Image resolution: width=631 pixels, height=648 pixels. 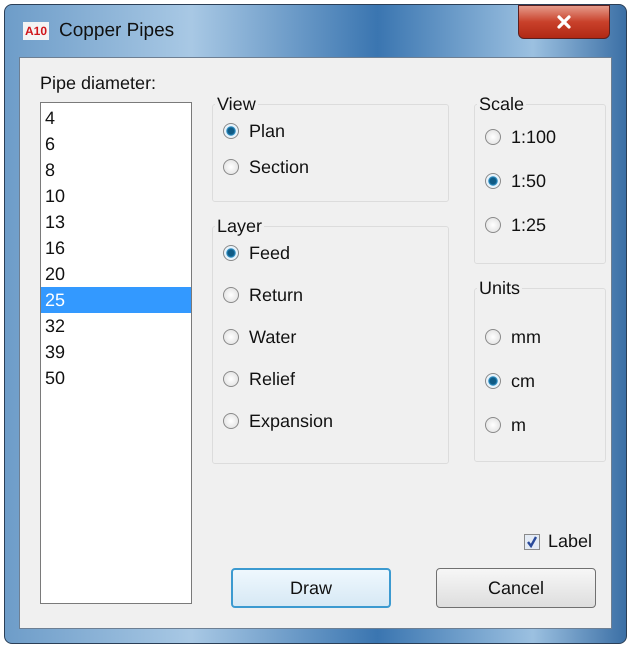 What do you see at coordinates (116, 144) in the screenshot?
I see `list-item: 6` at bounding box center [116, 144].